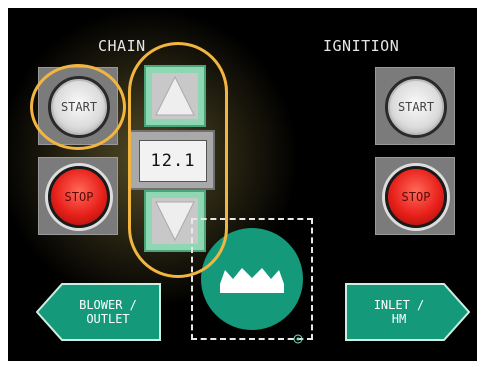  I want to click on ignition-title: IGNITION, so click(361, 46).